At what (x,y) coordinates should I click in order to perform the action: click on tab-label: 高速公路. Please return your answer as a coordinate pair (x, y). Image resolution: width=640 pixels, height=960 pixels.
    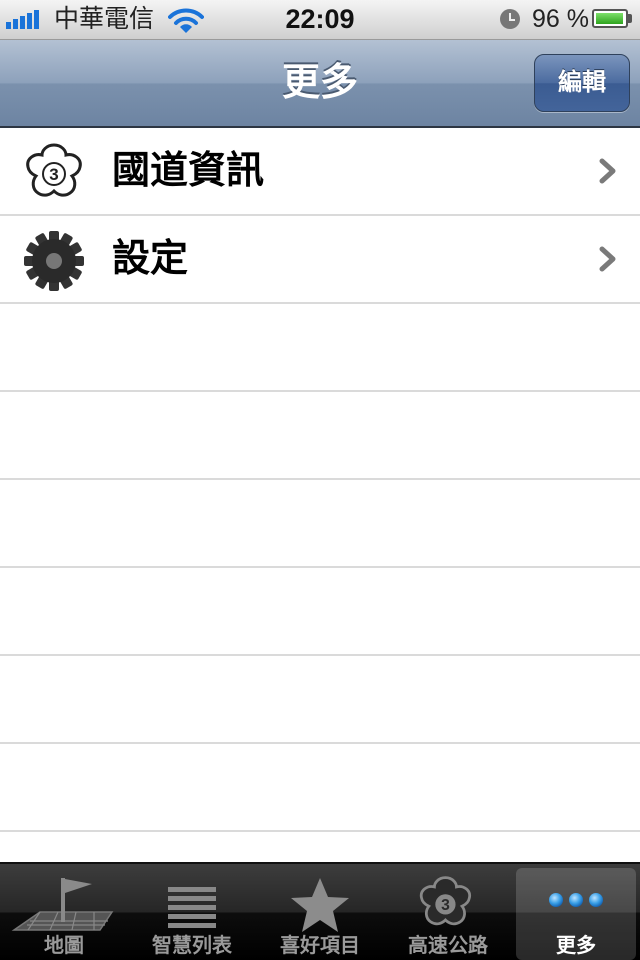
    Looking at the image, I should click on (448, 946).